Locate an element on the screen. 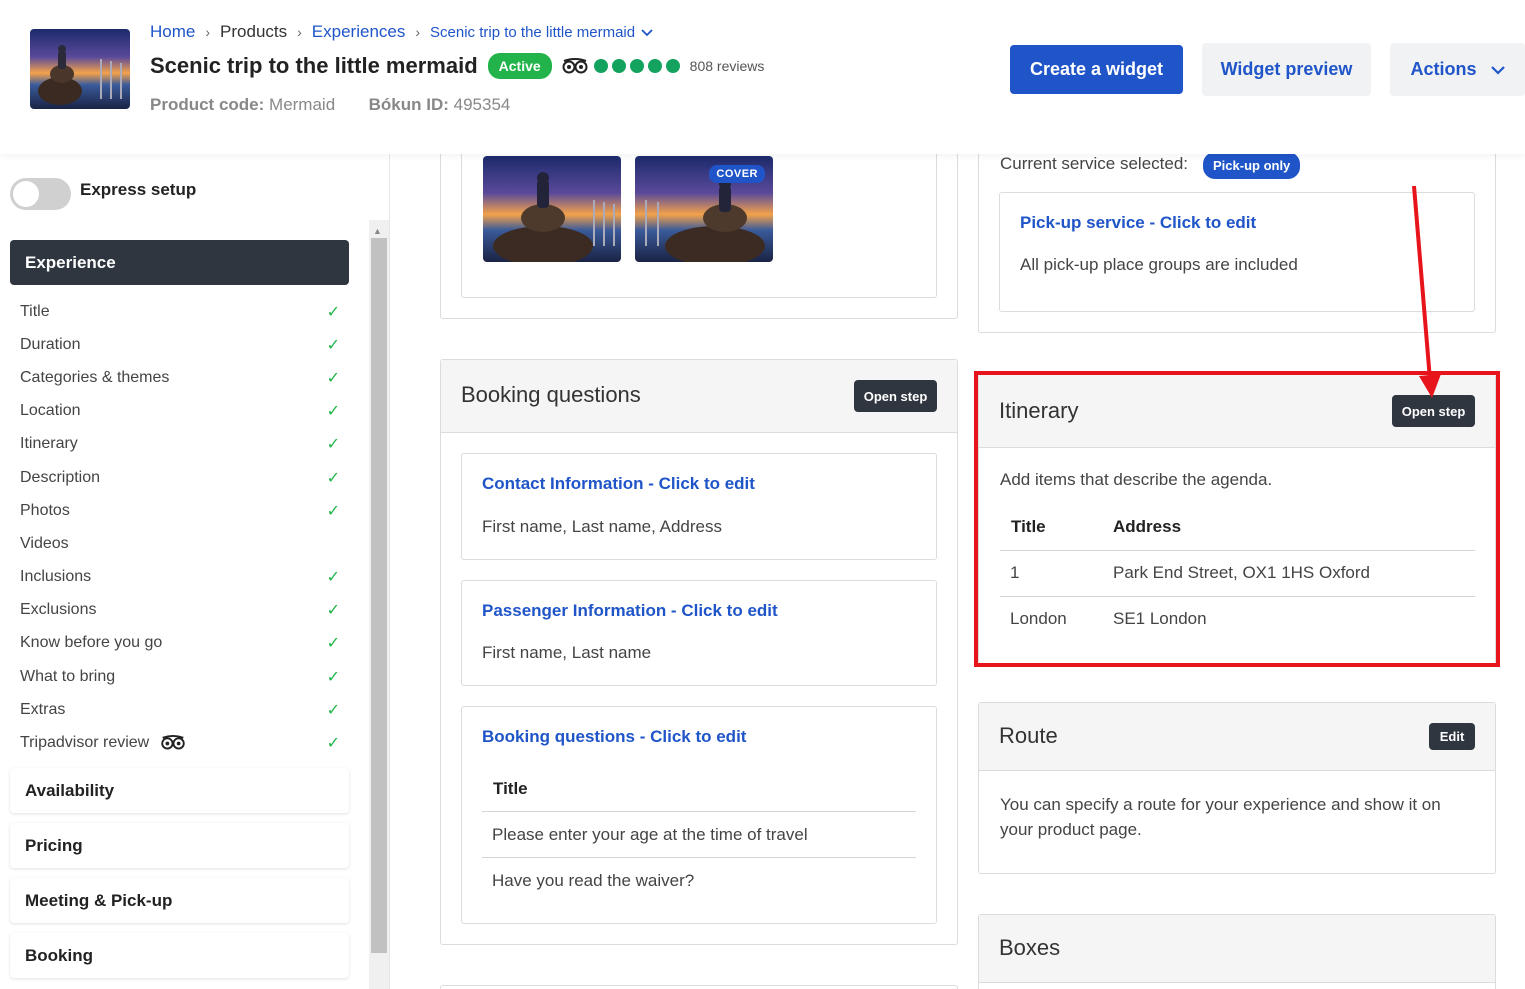 Image resolution: width=1525 pixels, height=989 pixels. passenger-info-fields: First name, Last name is located at coordinates (567, 652).